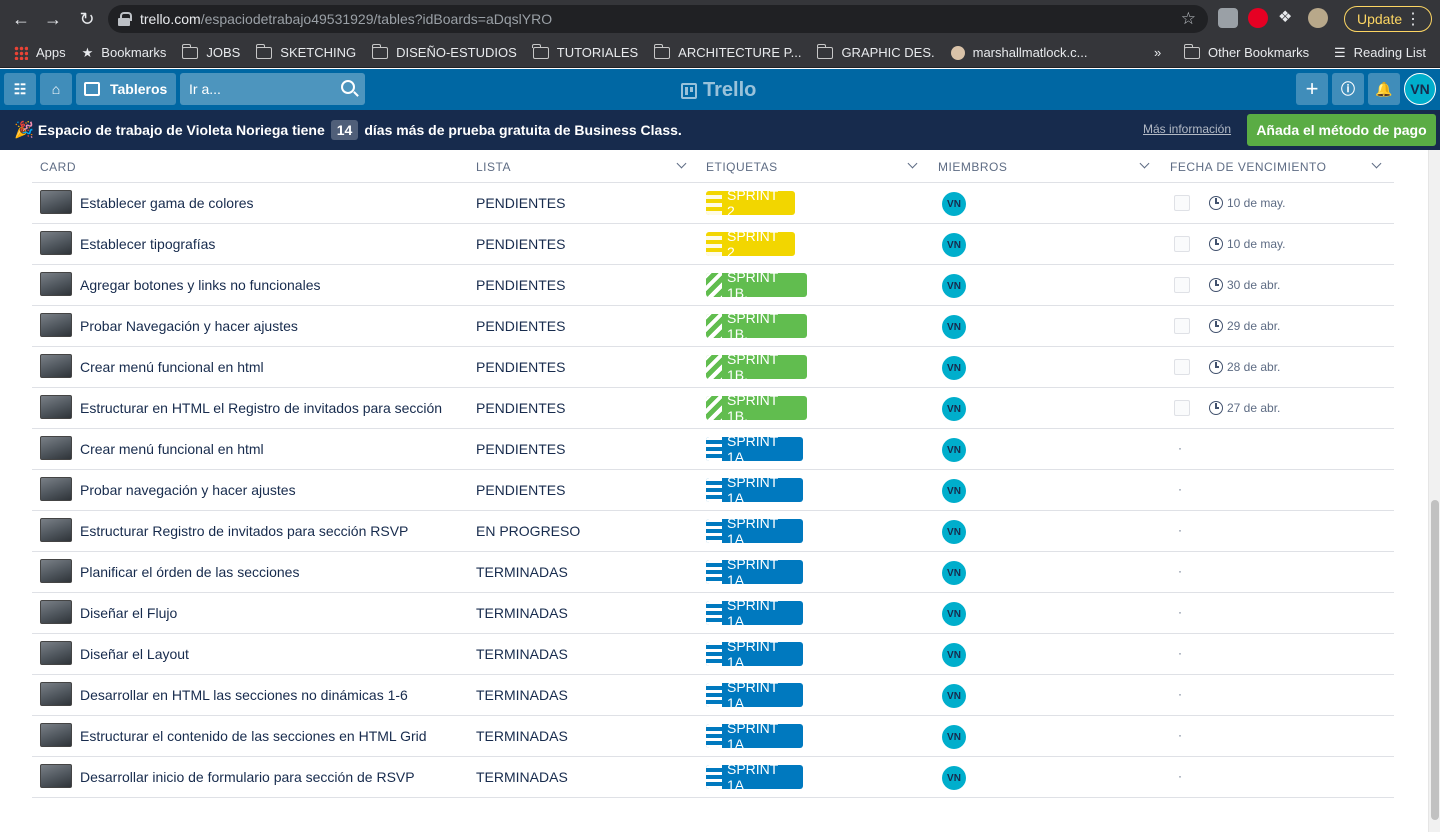 The width and height of the screenshot is (1440, 832). What do you see at coordinates (147, 244) in the screenshot?
I see `card-title: Establecer tipografías` at bounding box center [147, 244].